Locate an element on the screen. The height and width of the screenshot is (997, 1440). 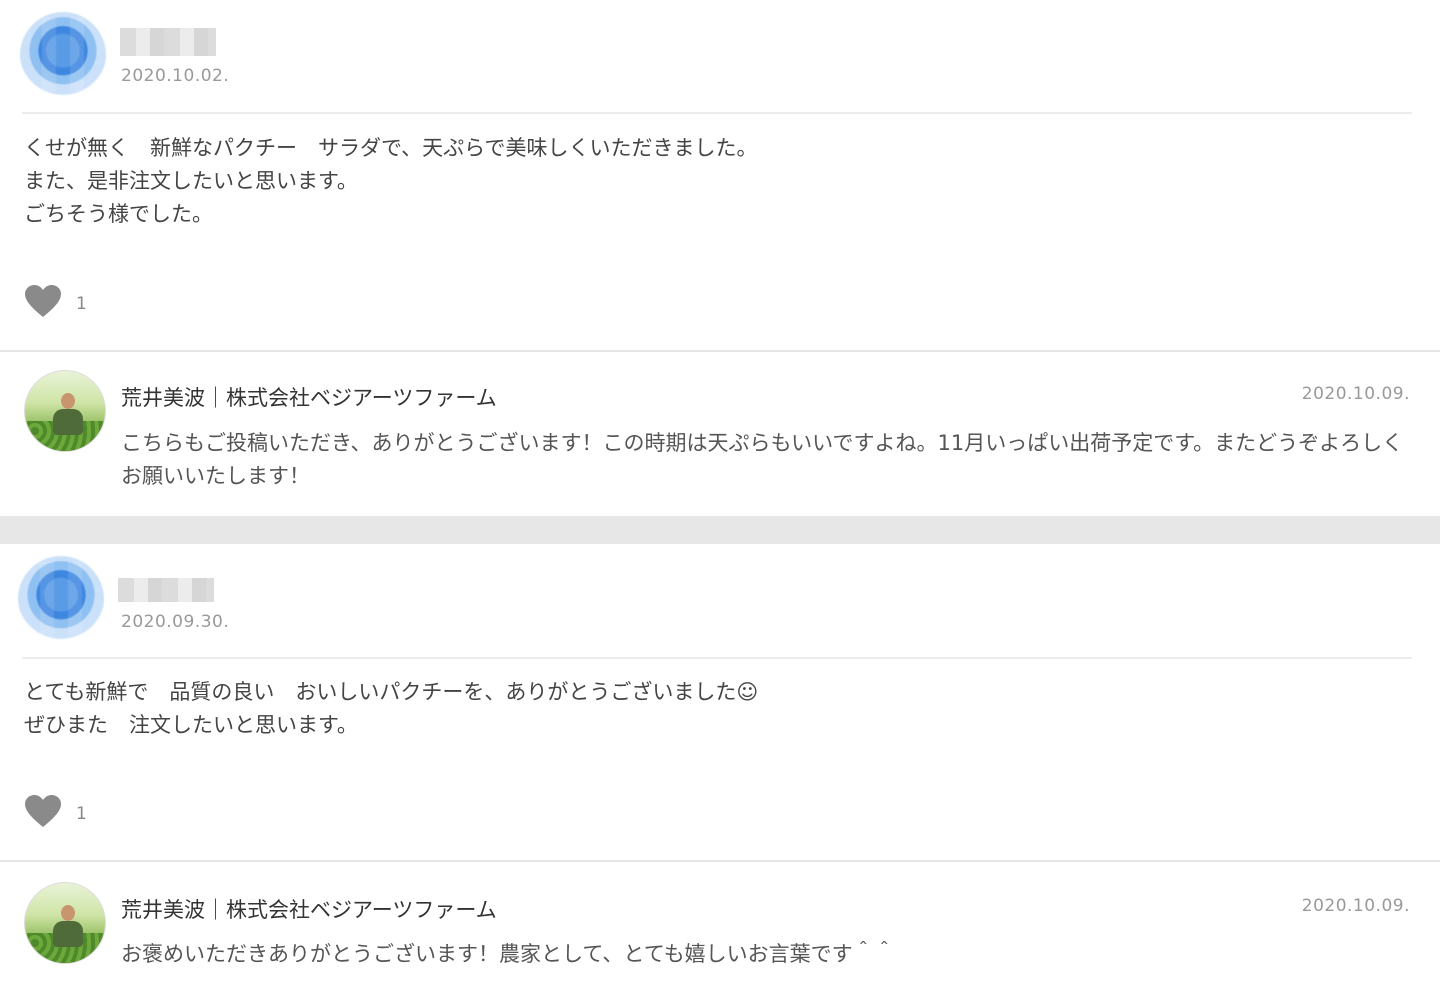
review-date: 2020.09.30. is located at coordinates (175, 622).